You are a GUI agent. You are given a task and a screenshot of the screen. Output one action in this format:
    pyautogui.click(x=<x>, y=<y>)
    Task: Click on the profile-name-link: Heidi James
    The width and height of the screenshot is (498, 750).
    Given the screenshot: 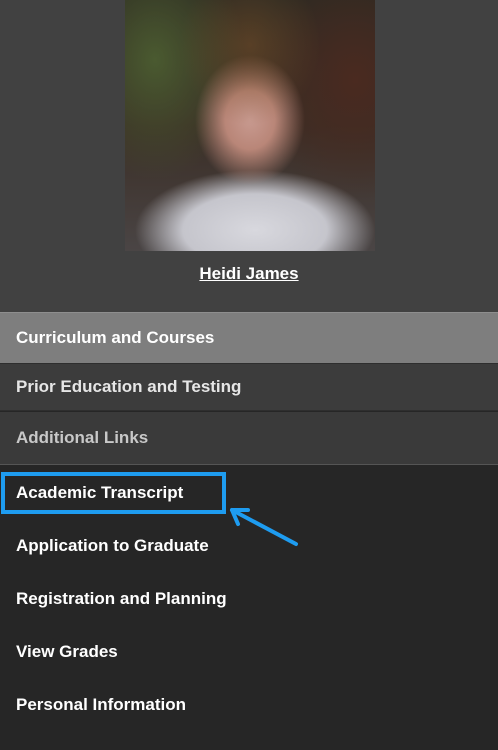 What is the action you would take?
    pyautogui.click(x=249, y=274)
    